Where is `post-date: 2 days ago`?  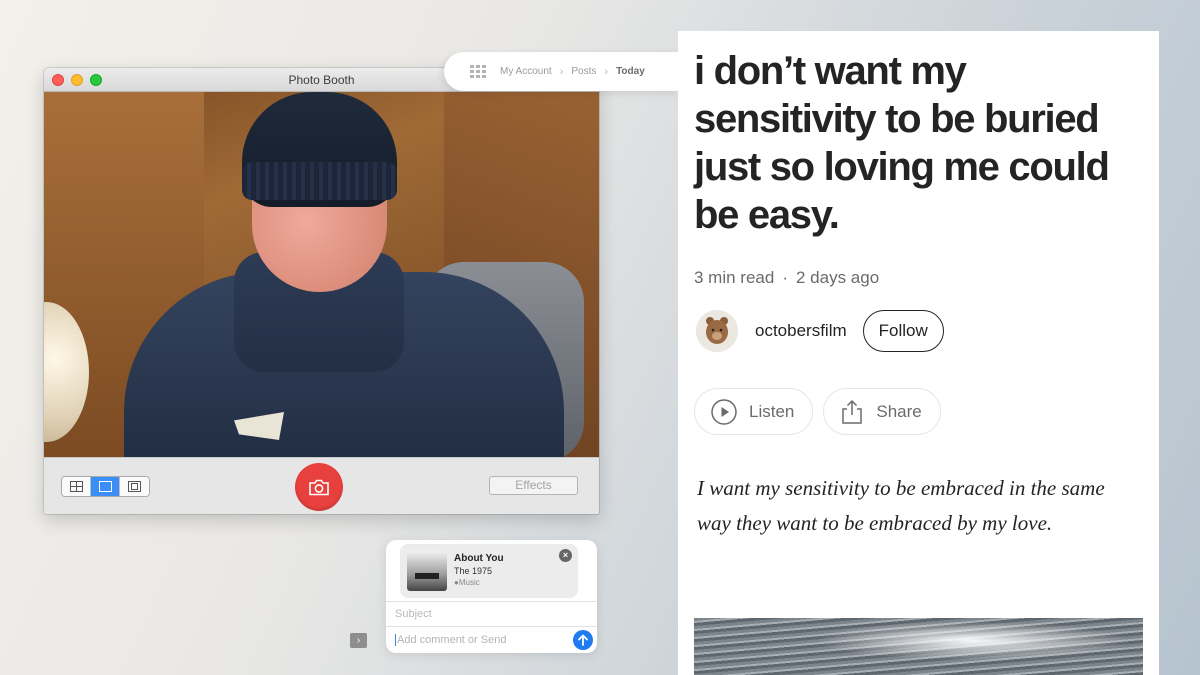
post-date: 2 days ago is located at coordinates (838, 277).